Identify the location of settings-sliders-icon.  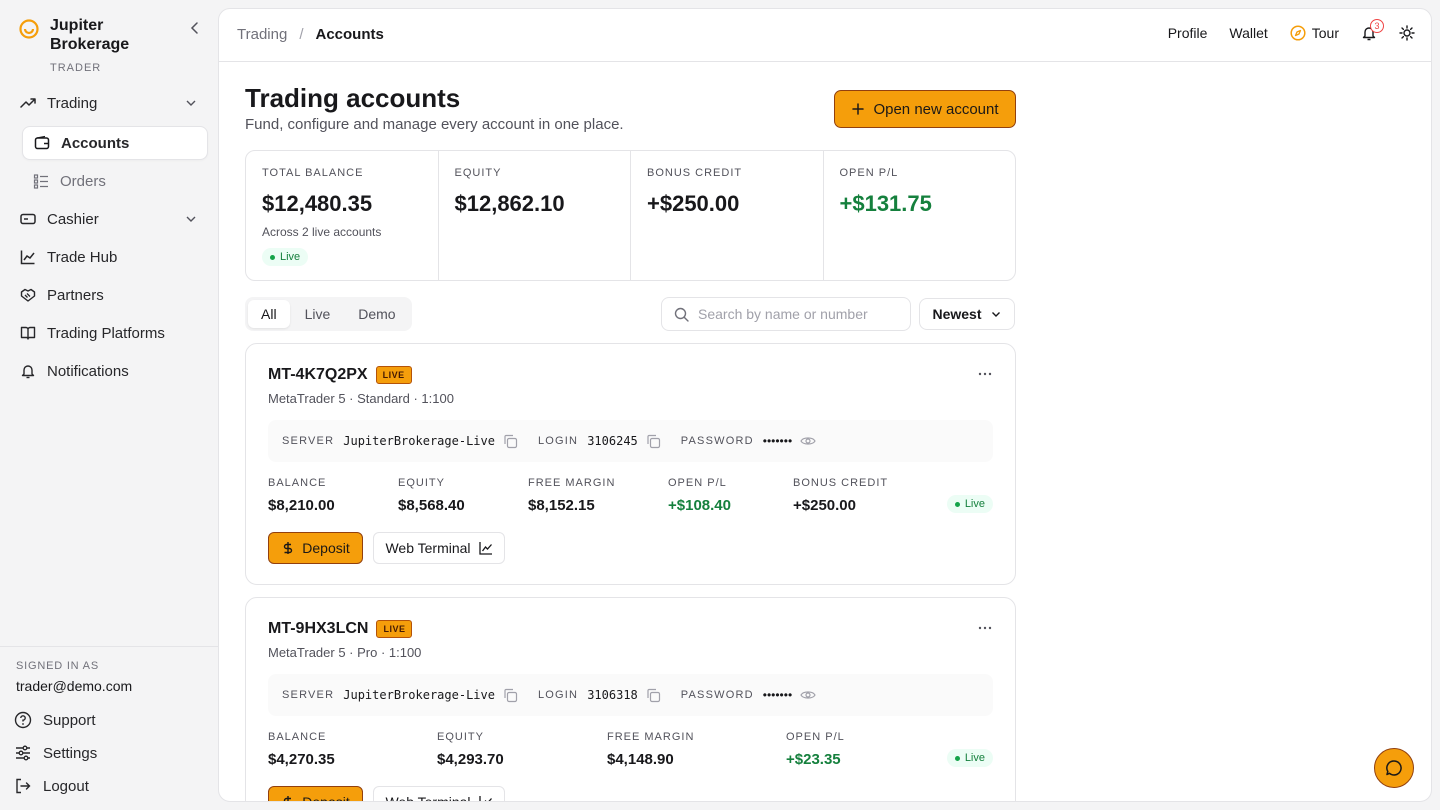
(23, 753).